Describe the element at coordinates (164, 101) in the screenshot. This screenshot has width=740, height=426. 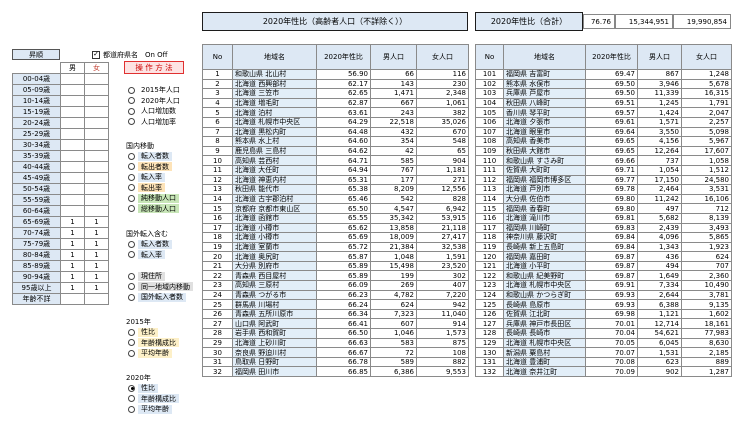
I see `radio-option: 2020年人口` at that location.